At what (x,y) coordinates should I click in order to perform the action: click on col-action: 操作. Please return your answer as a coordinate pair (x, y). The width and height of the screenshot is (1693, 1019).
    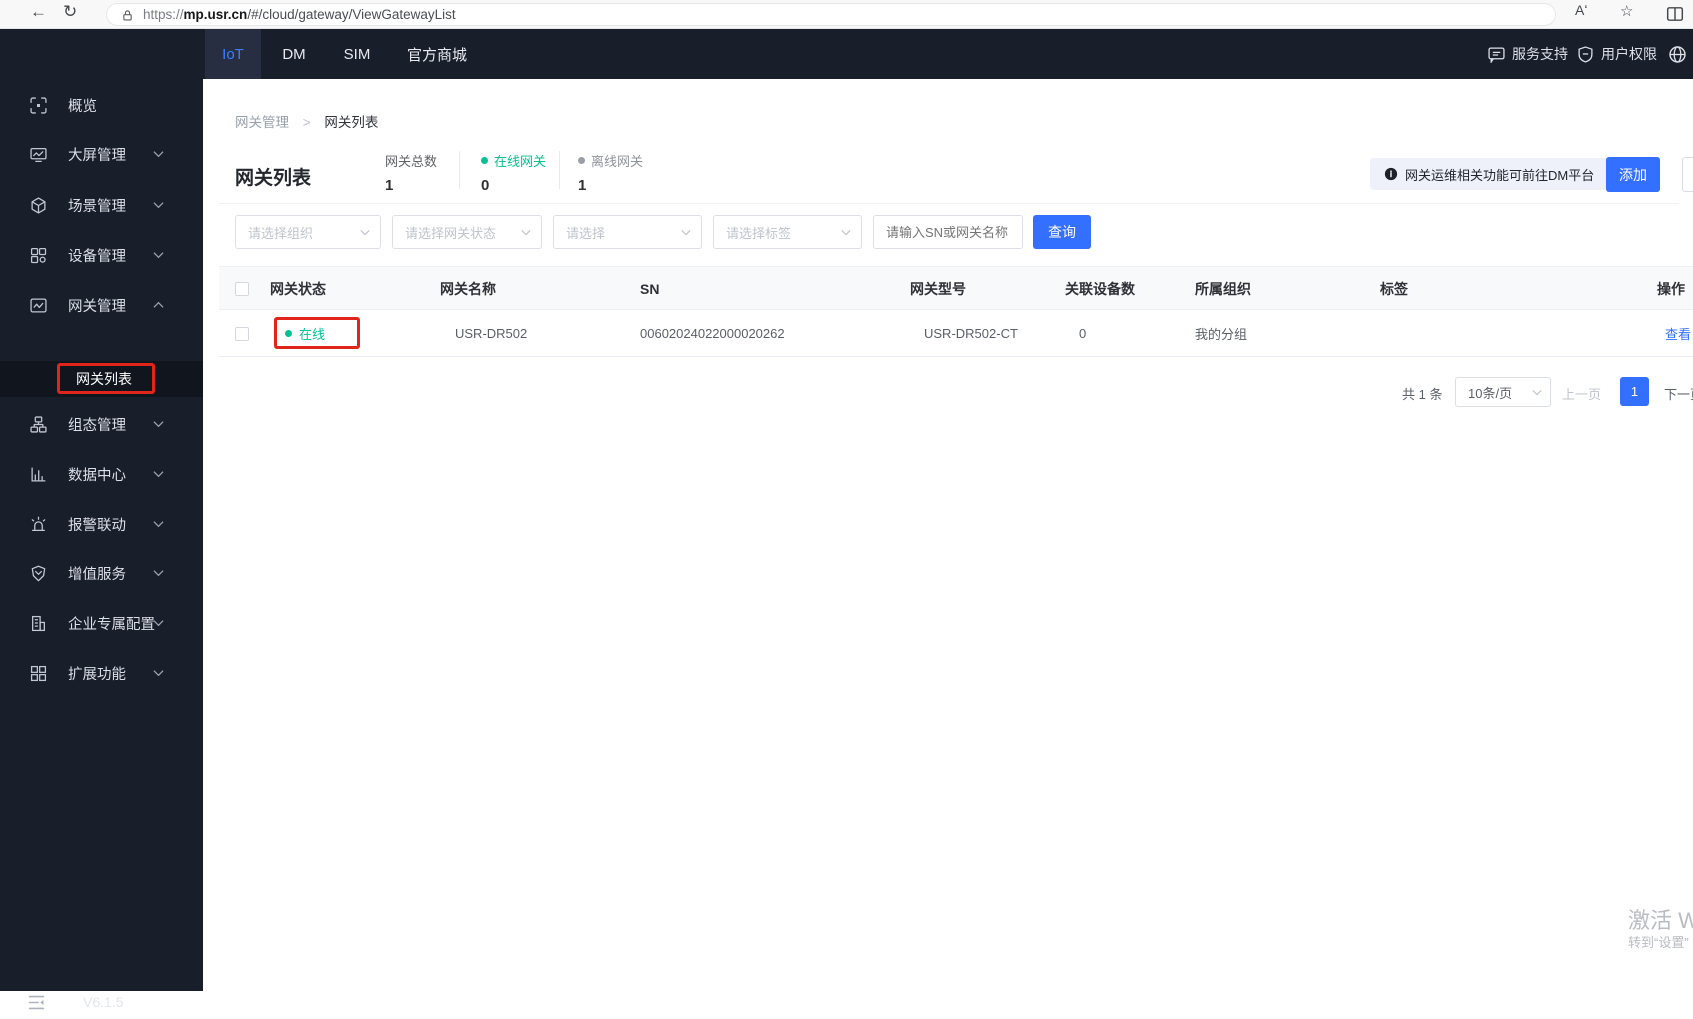
    Looking at the image, I should click on (1671, 289).